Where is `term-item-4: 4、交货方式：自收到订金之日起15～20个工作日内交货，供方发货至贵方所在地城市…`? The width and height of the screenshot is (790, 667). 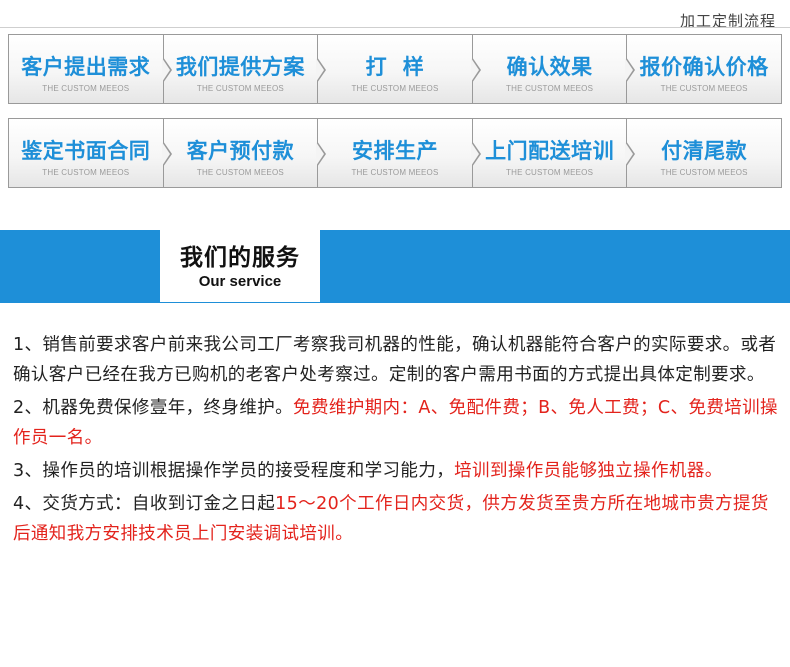
term-item-4: 4、交货方式：自收到订金之日起15～20个工作日内交货，供方发货至贵方所在地城市… is located at coordinates (397, 519).